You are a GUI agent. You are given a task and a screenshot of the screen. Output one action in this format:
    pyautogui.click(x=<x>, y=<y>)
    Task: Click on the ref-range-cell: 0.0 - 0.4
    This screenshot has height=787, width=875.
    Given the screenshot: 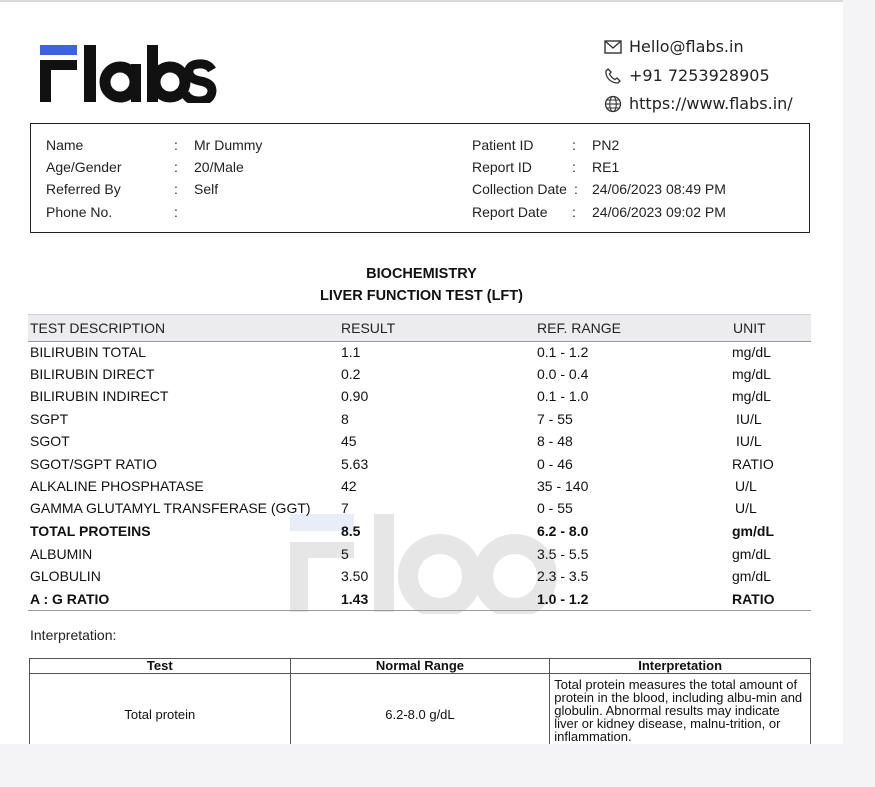 What is the action you would take?
    pyautogui.click(x=563, y=374)
    